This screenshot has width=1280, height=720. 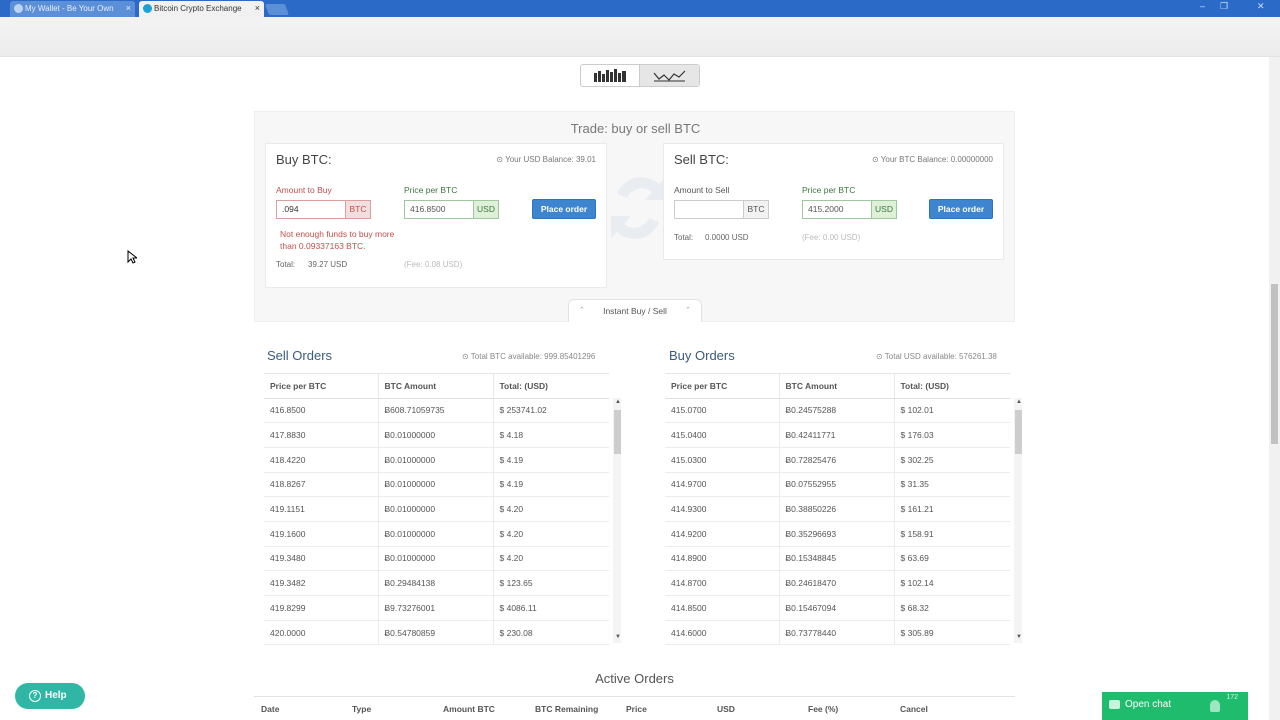 I want to click on sell-title: Sell BTC:, so click(x=701, y=159).